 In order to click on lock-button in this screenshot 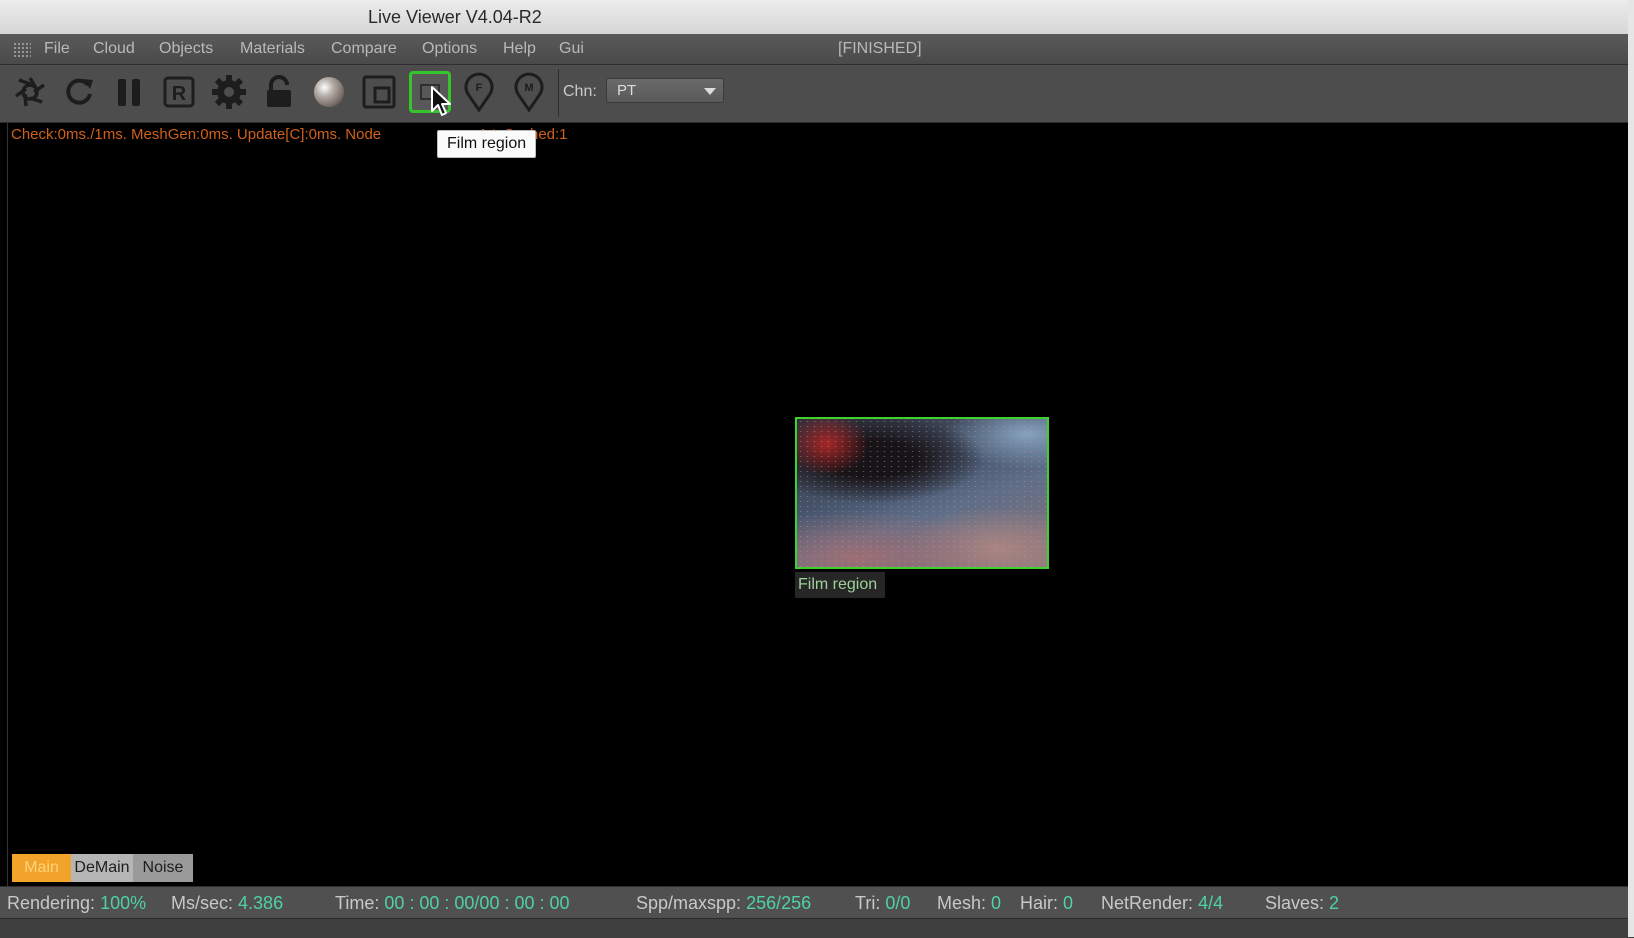, I will do `click(279, 92)`.